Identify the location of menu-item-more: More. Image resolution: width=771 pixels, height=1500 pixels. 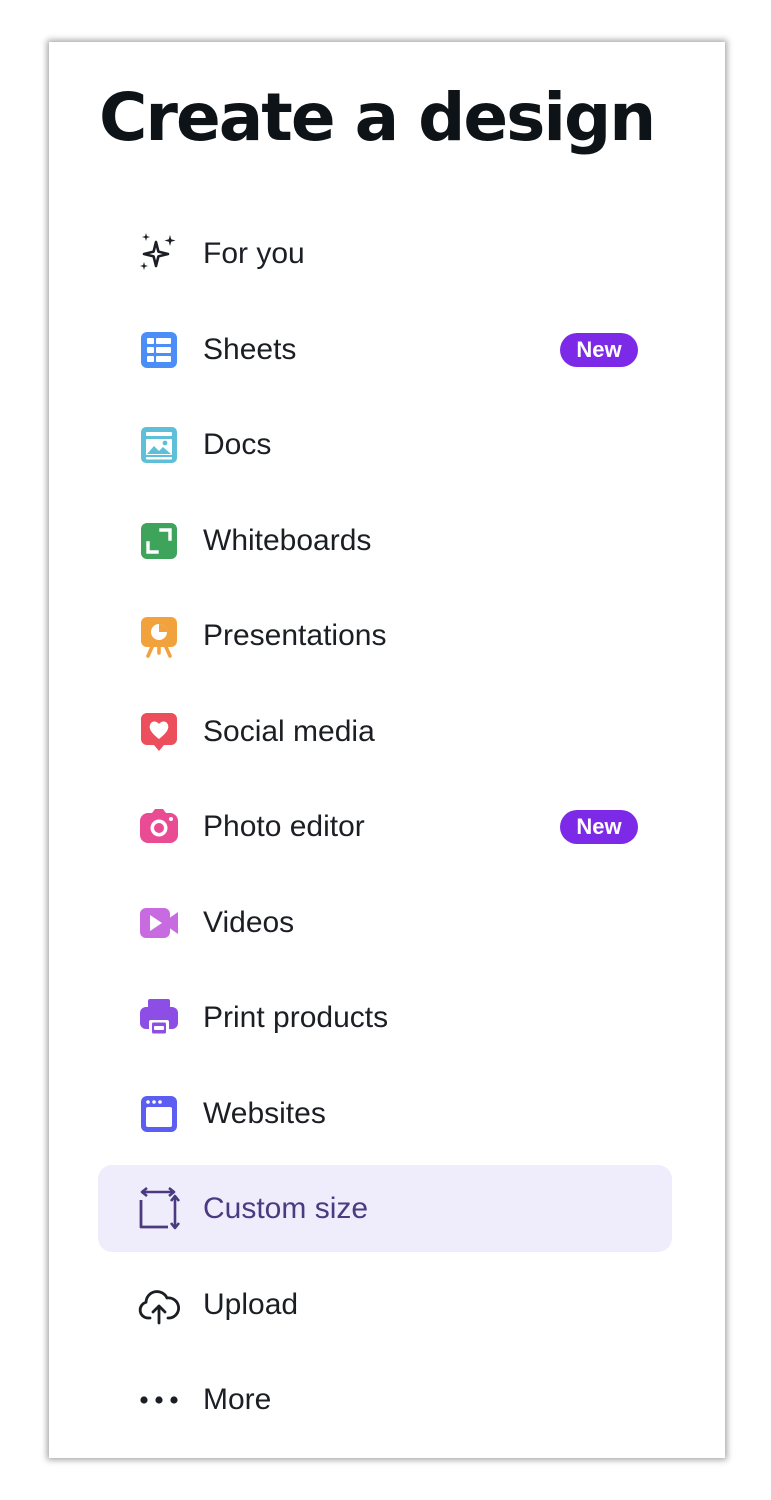
(385, 1399).